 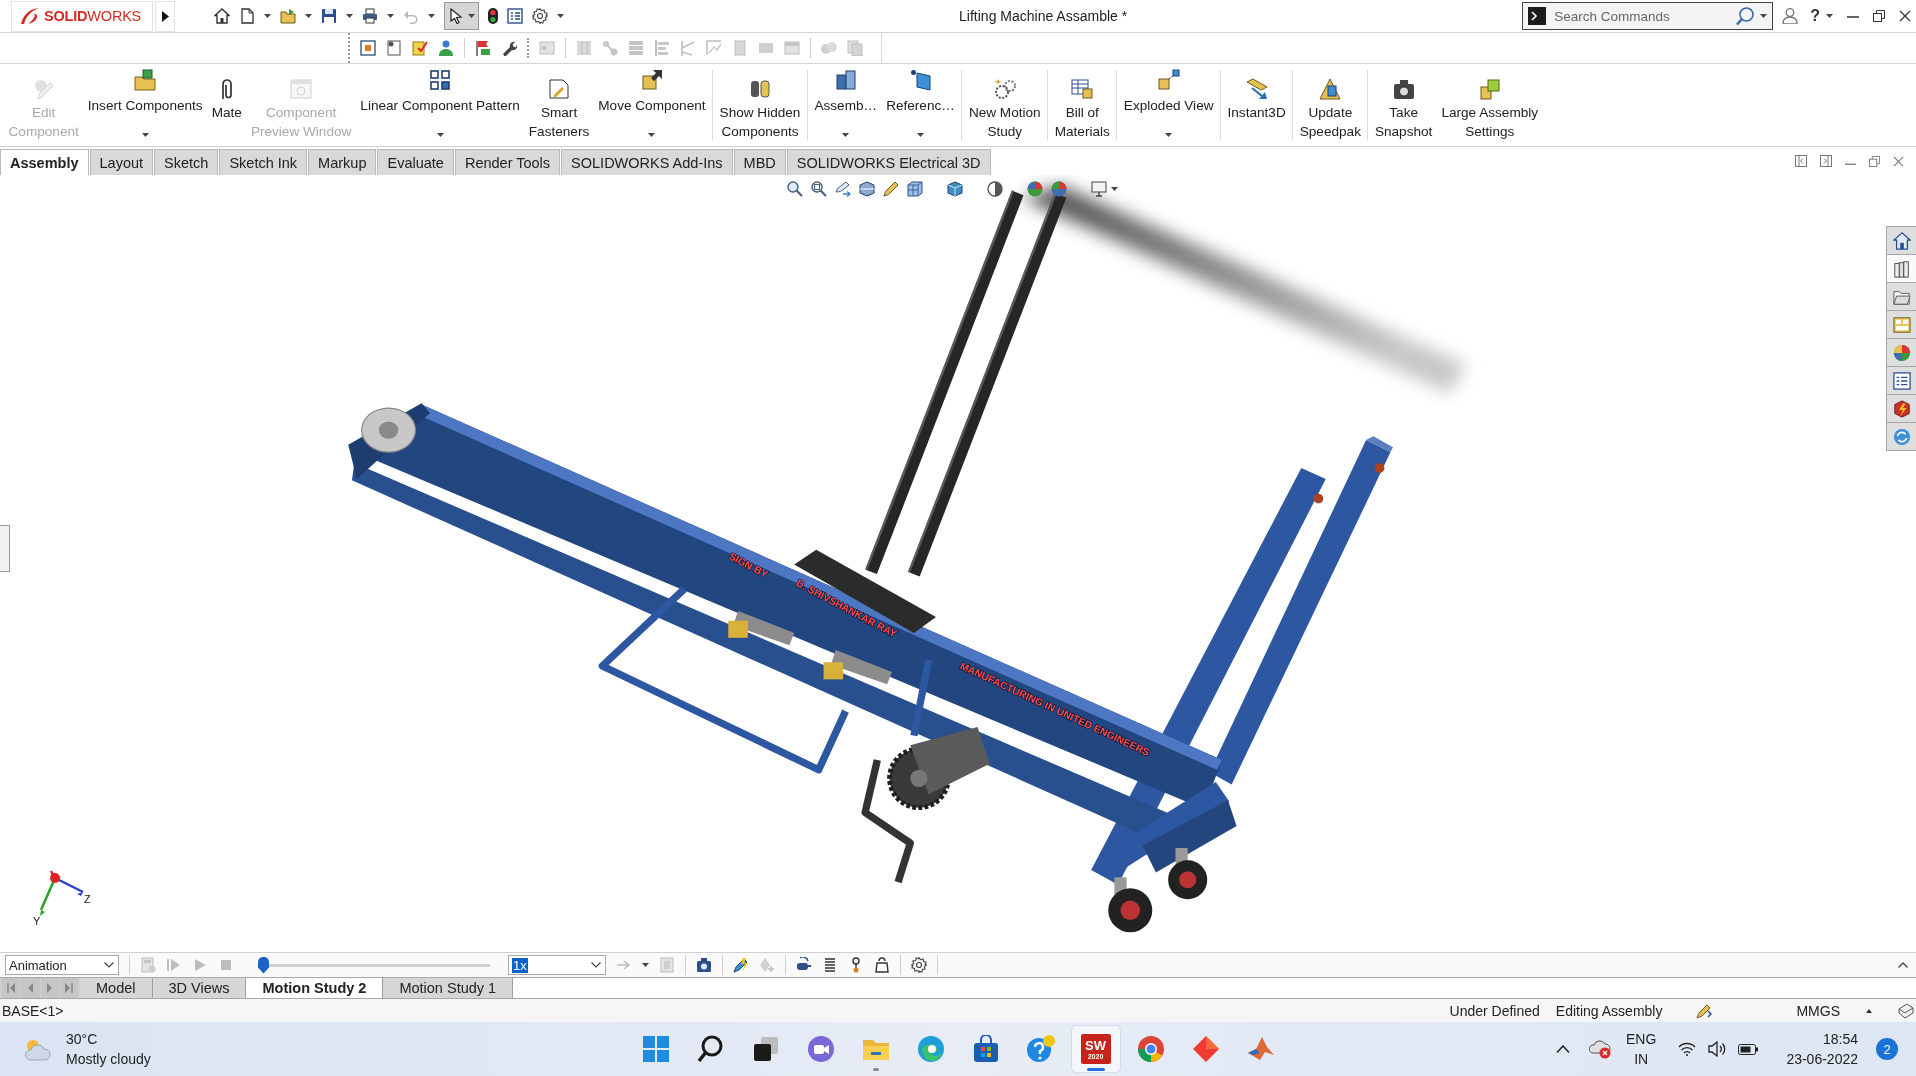 What do you see at coordinates (867, 189) in the screenshot?
I see `hexagon-icon` at bounding box center [867, 189].